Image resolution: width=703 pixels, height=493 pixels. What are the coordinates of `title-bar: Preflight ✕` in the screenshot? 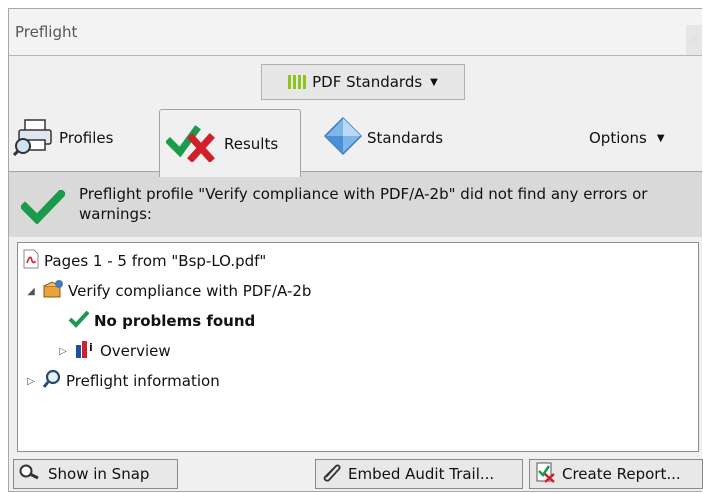 It's located at (355, 32).